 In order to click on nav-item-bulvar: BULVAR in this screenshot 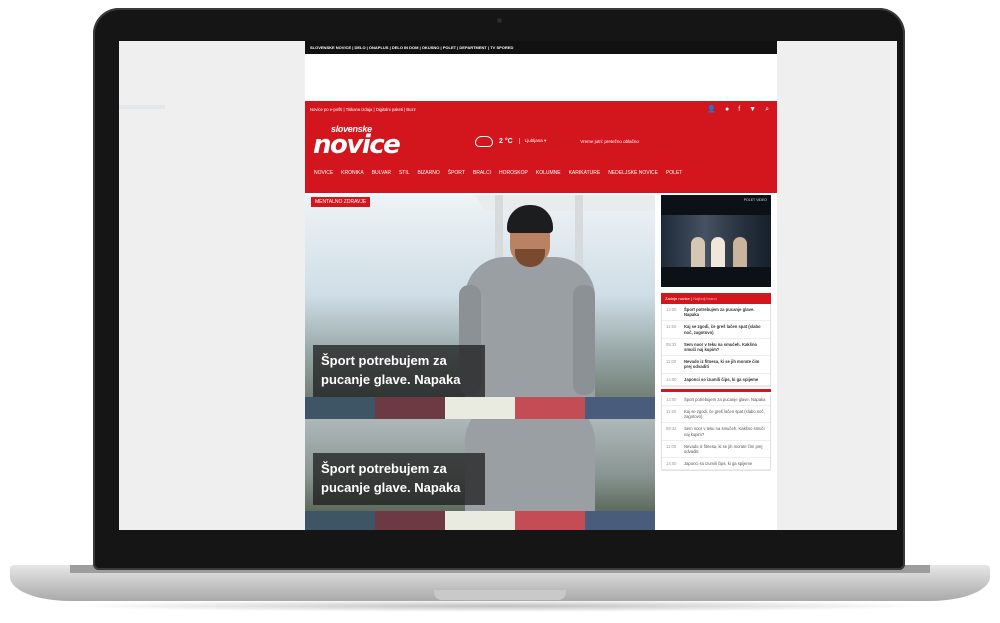, I will do `click(381, 173)`.